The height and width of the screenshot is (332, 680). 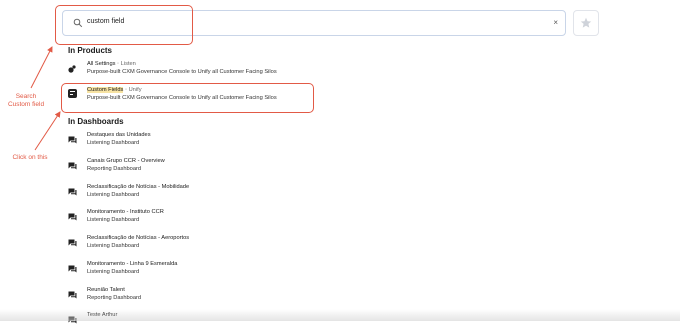 What do you see at coordinates (72, 93) in the screenshot?
I see `custom-fields-icon` at bounding box center [72, 93].